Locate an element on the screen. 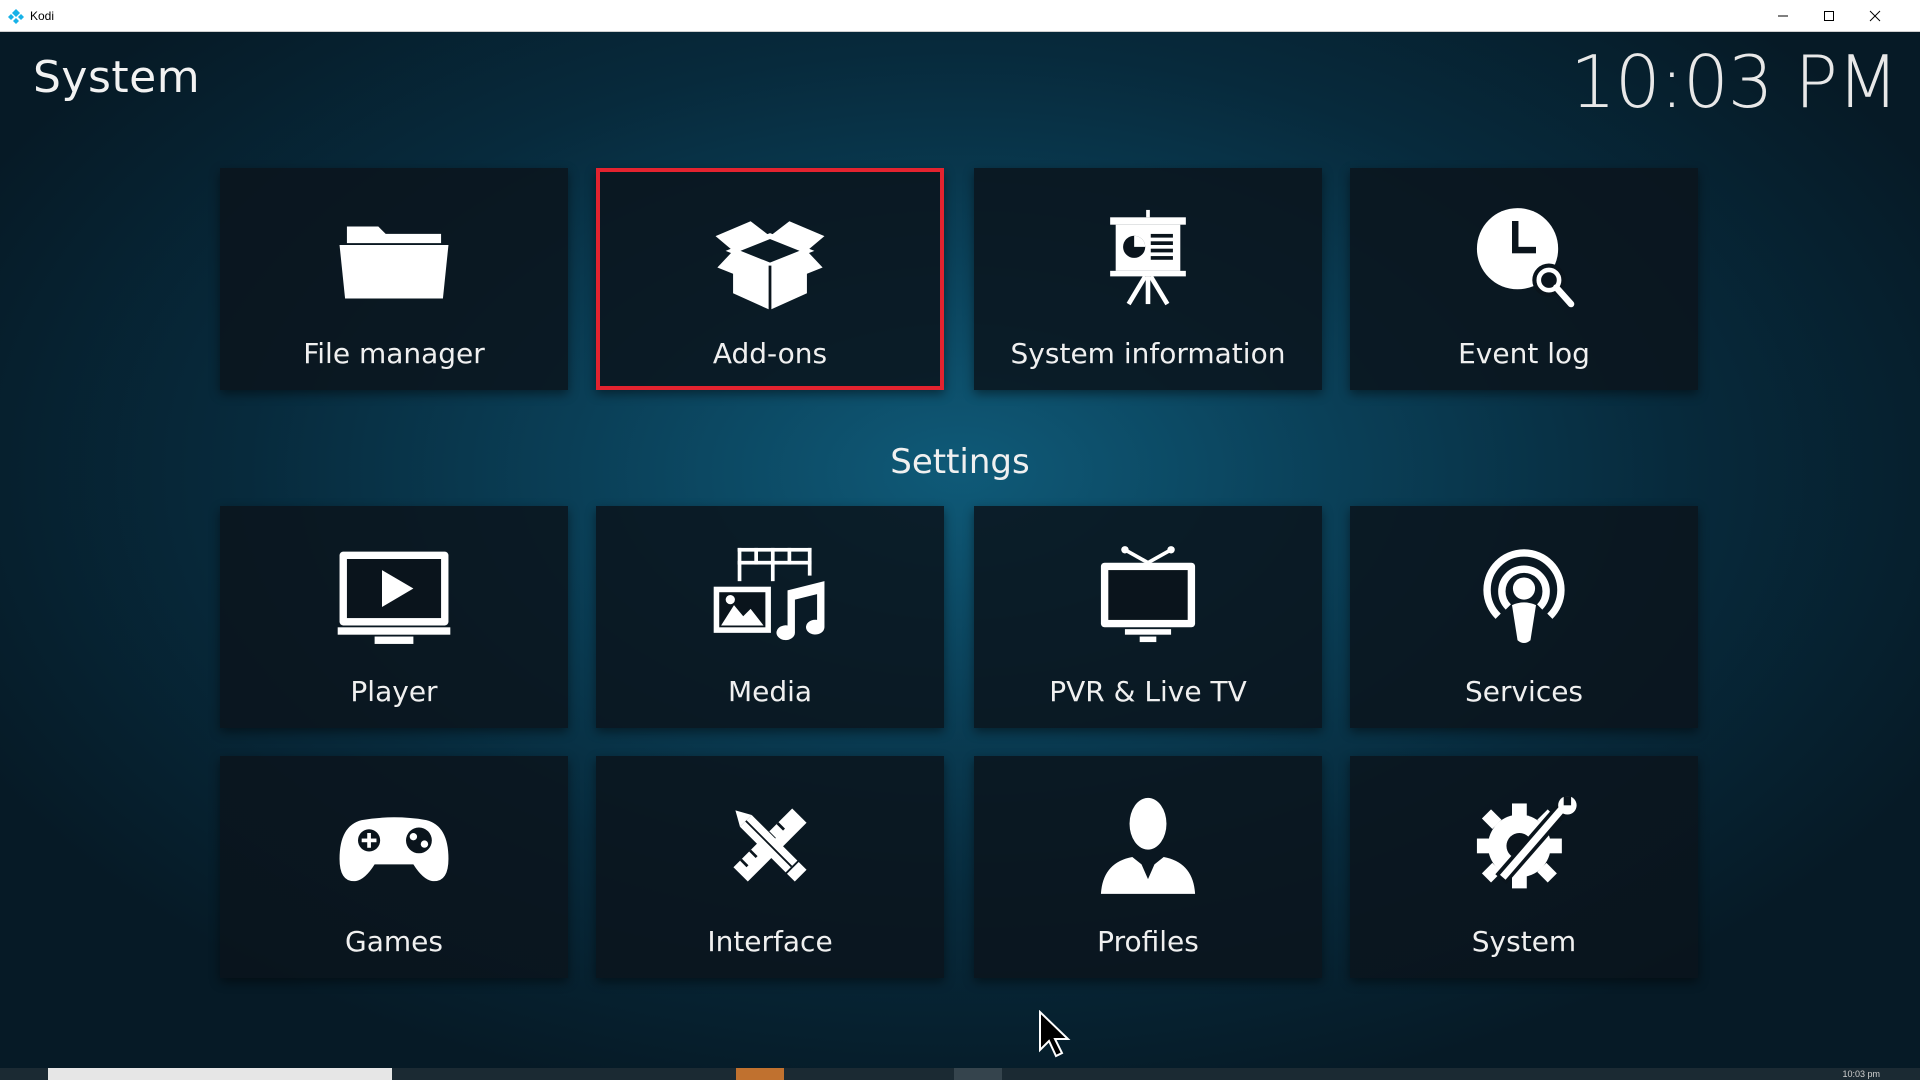 The width and height of the screenshot is (1920, 1080). settings-heading: Settings is located at coordinates (960, 462).